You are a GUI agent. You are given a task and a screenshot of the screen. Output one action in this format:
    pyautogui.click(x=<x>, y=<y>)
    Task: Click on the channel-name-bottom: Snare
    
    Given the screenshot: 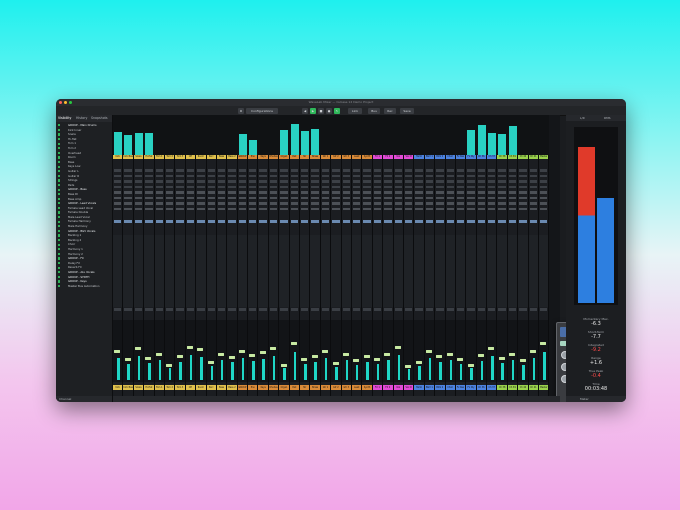 What is the action you would take?
    pyautogui.click(x=138, y=387)
    